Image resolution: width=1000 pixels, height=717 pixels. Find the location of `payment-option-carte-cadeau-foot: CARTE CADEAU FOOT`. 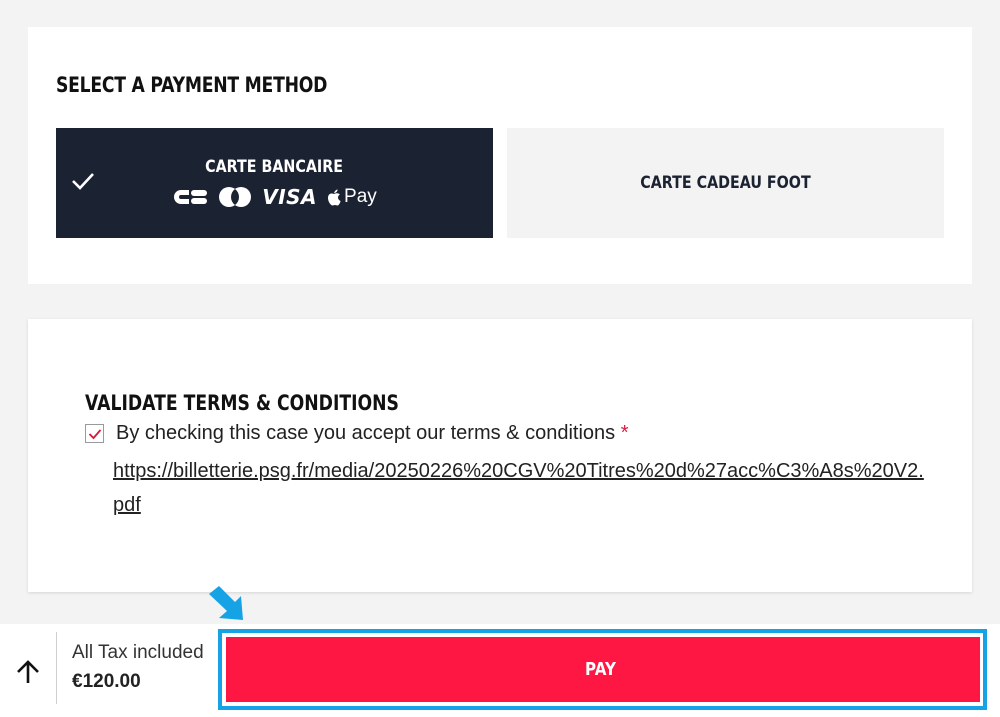

payment-option-carte-cadeau-foot: CARTE CADEAU FOOT is located at coordinates (725, 183).